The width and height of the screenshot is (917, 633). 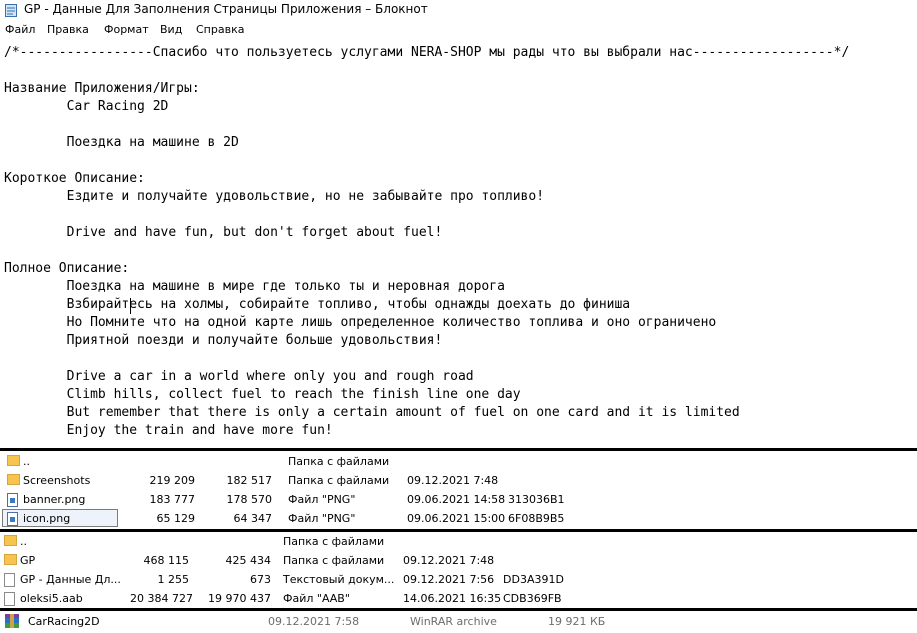 I want to click on file-size: 20 384 727, so click(x=161, y=598).